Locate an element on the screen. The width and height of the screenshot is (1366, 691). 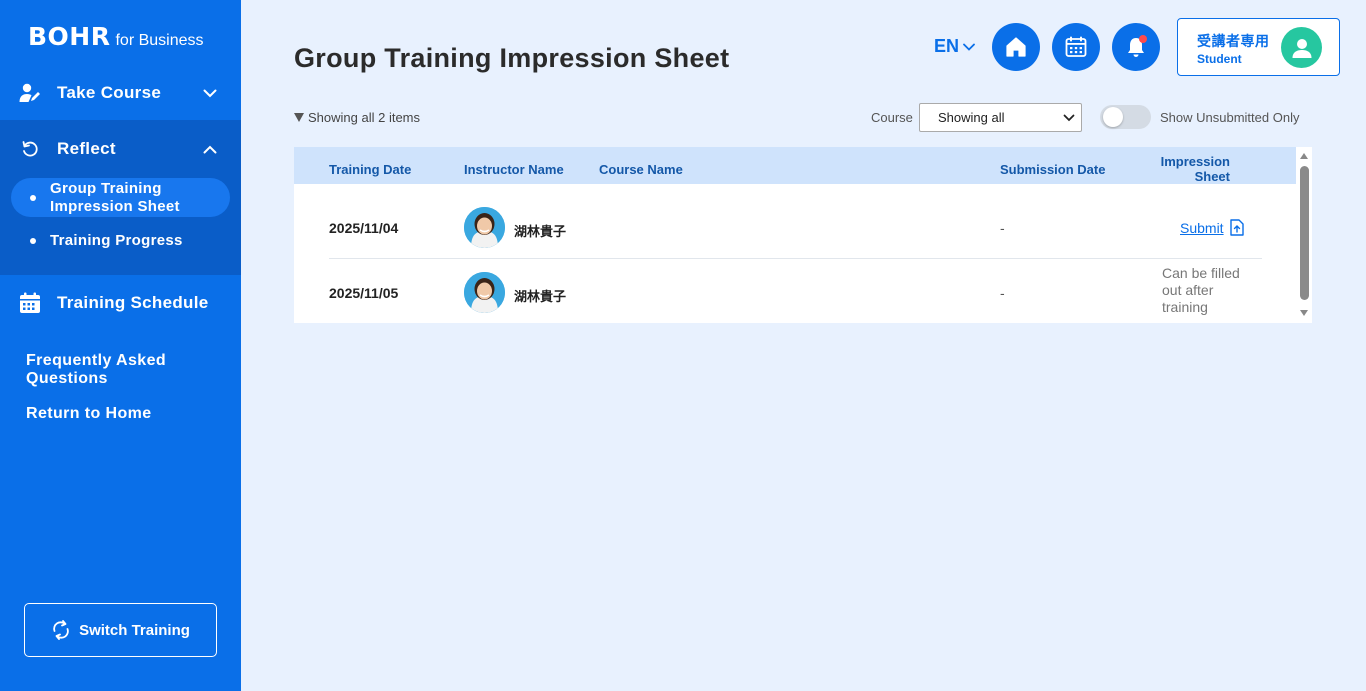
scroll-down-arrow-icon is located at coordinates (1304, 313).